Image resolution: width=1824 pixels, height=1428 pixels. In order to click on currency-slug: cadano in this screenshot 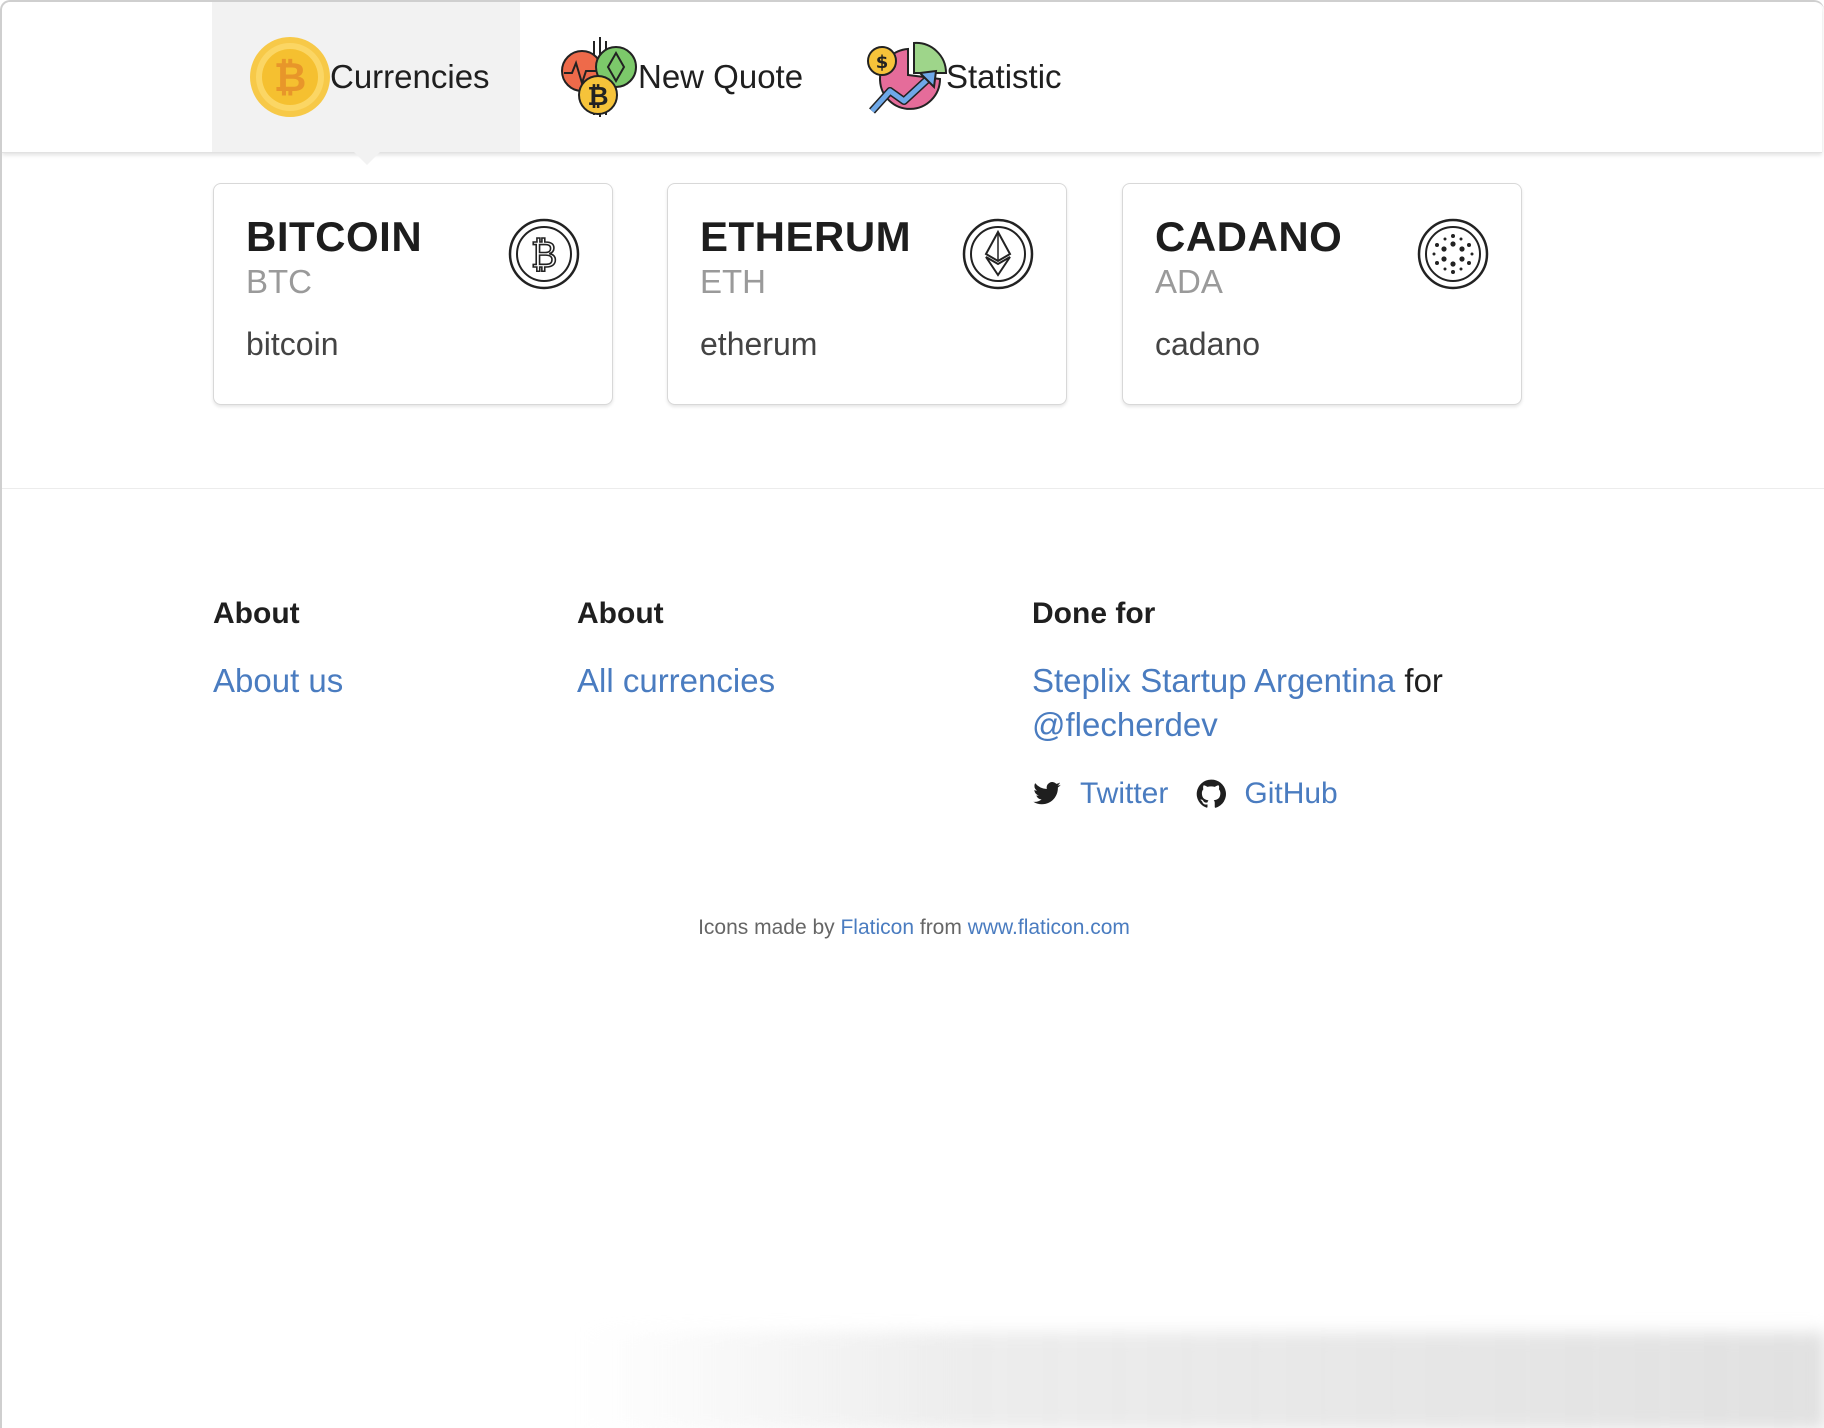, I will do `click(1207, 344)`.